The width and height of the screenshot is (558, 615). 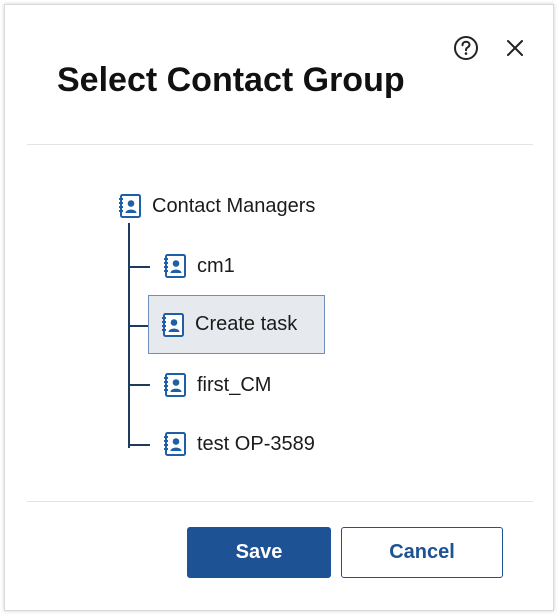 What do you see at coordinates (234, 384) in the screenshot?
I see `tree-node-label: first_CM` at bounding box center [234, 384].